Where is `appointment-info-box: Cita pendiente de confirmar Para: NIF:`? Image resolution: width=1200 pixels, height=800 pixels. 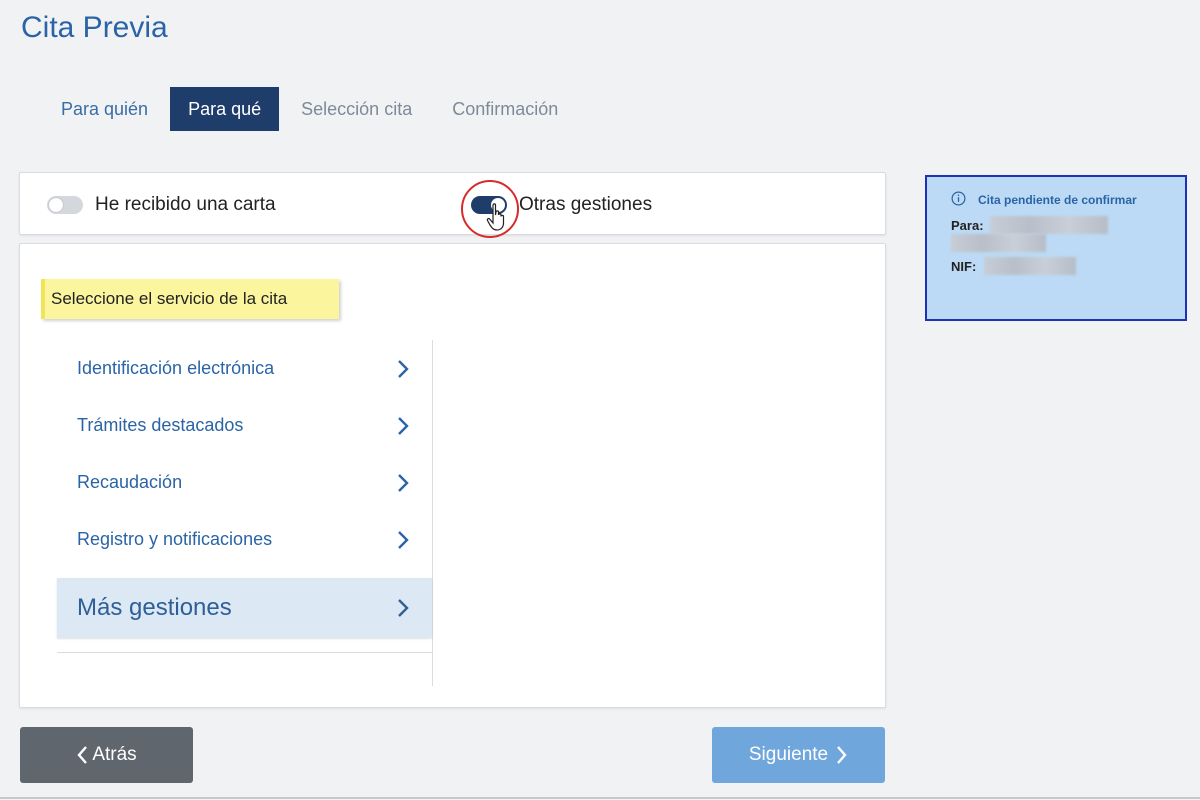 appointment-info-box: Cita pendiente de confirmar Para: NIF: is located at coordinates (1056, 248).